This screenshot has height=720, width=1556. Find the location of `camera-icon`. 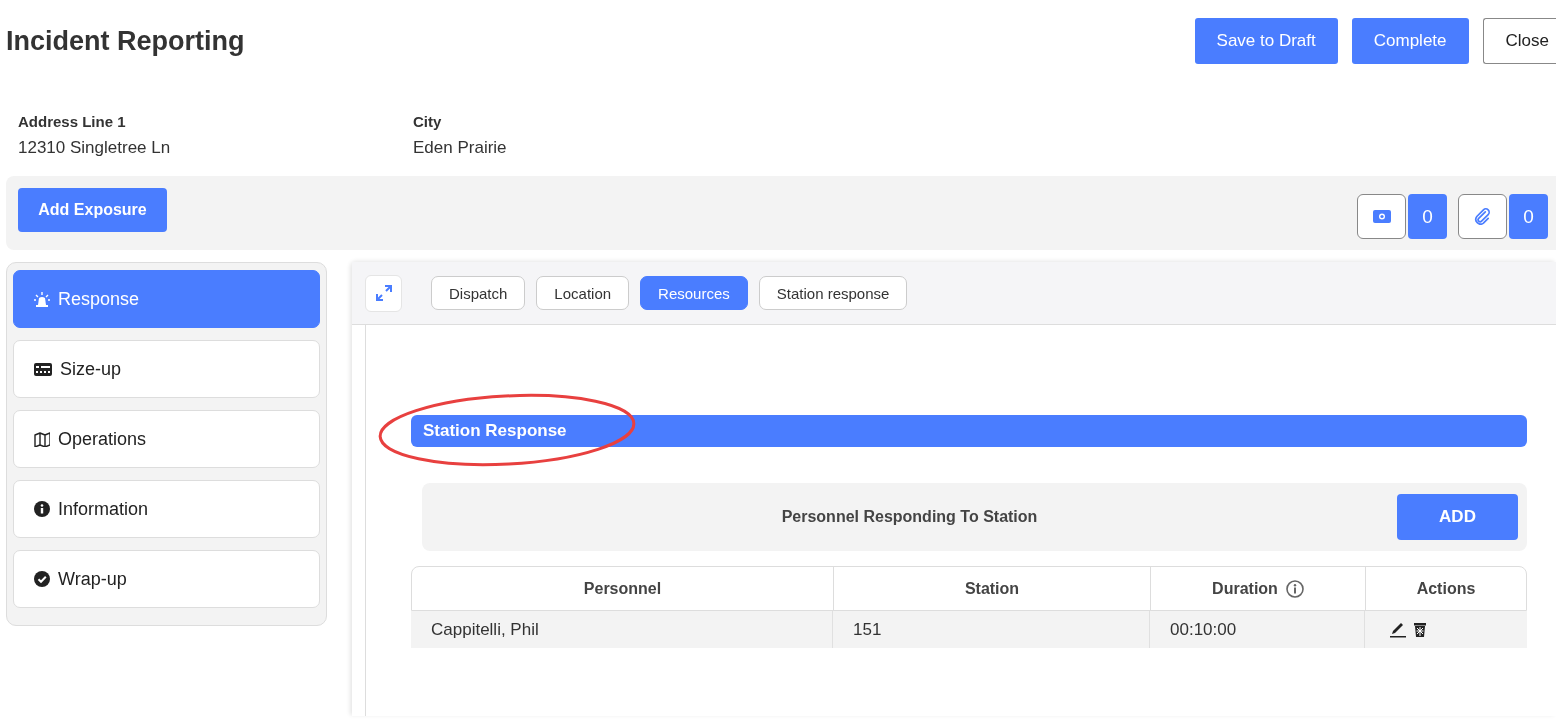

camera-icon is located at coordinates (1381, 216).